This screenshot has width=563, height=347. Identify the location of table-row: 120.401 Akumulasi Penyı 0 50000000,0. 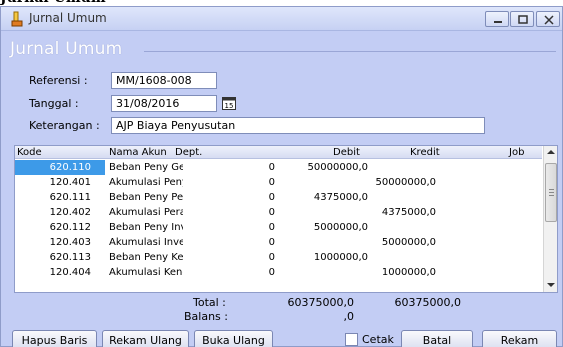
(278, 182).